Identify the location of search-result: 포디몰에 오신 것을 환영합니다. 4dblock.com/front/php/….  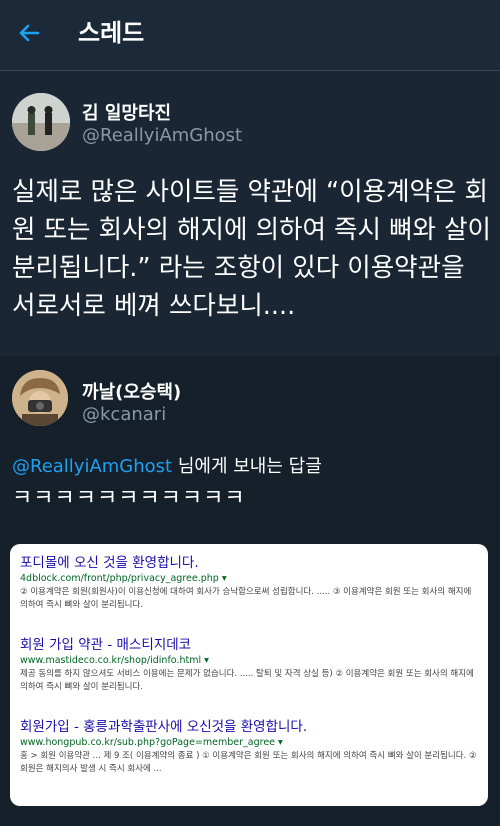
(249, 583).